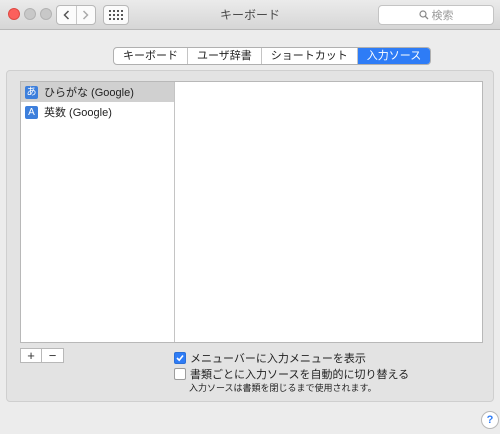  I want to click on window-title: キーボード, so click(249, 15).